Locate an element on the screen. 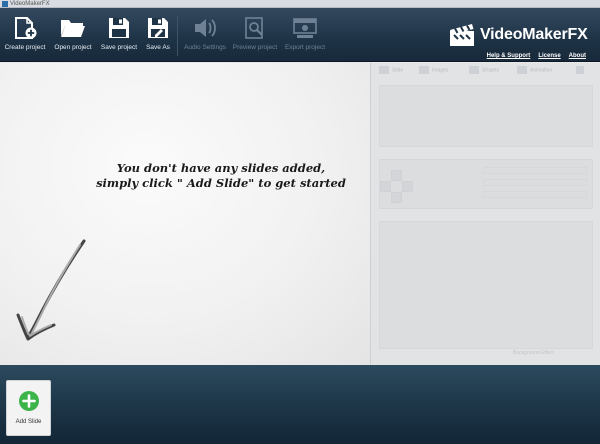 The width and height of the screenshot is (600, 444). open-project-button: Open project is located at coordinates (73, 36).